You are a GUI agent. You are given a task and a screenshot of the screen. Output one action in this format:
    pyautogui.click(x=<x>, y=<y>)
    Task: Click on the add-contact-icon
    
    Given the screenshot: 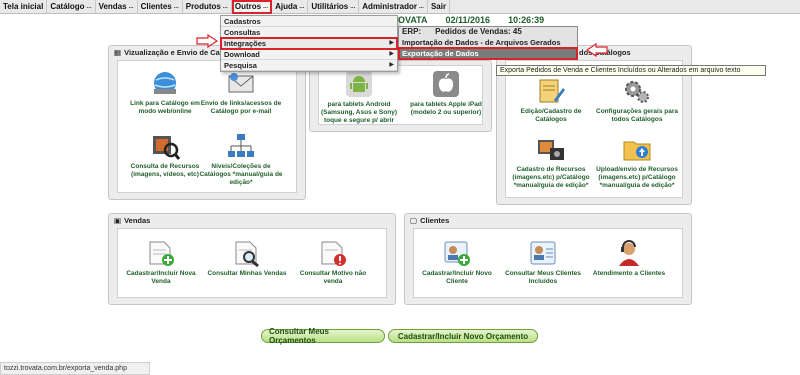 What is the action you would take?
    pyautogui.click(x=457, y=253)
    